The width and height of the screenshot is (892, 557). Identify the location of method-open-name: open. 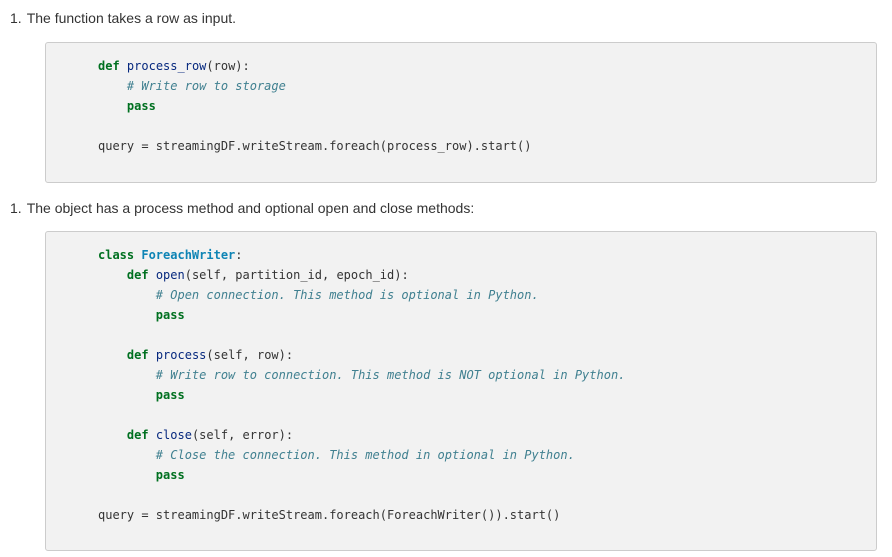
(170, 275).